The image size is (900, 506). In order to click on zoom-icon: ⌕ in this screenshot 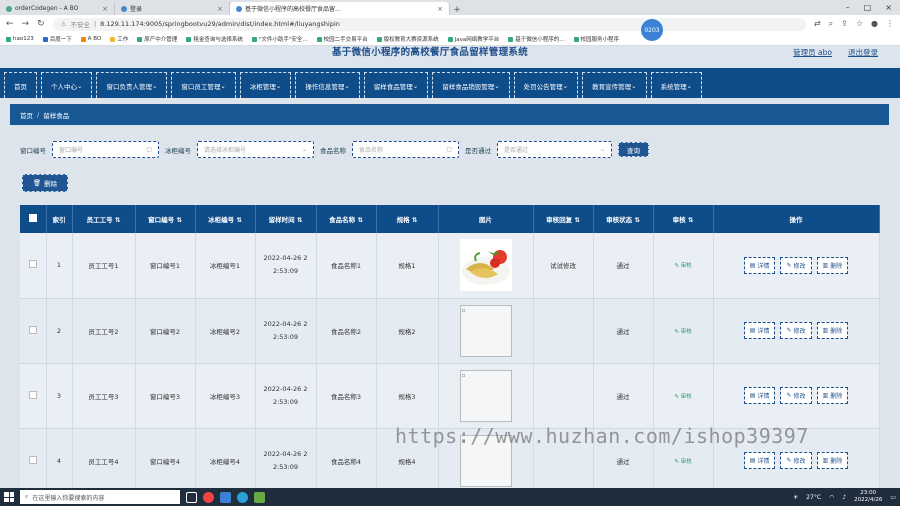, I will do `click(831, 24)`.